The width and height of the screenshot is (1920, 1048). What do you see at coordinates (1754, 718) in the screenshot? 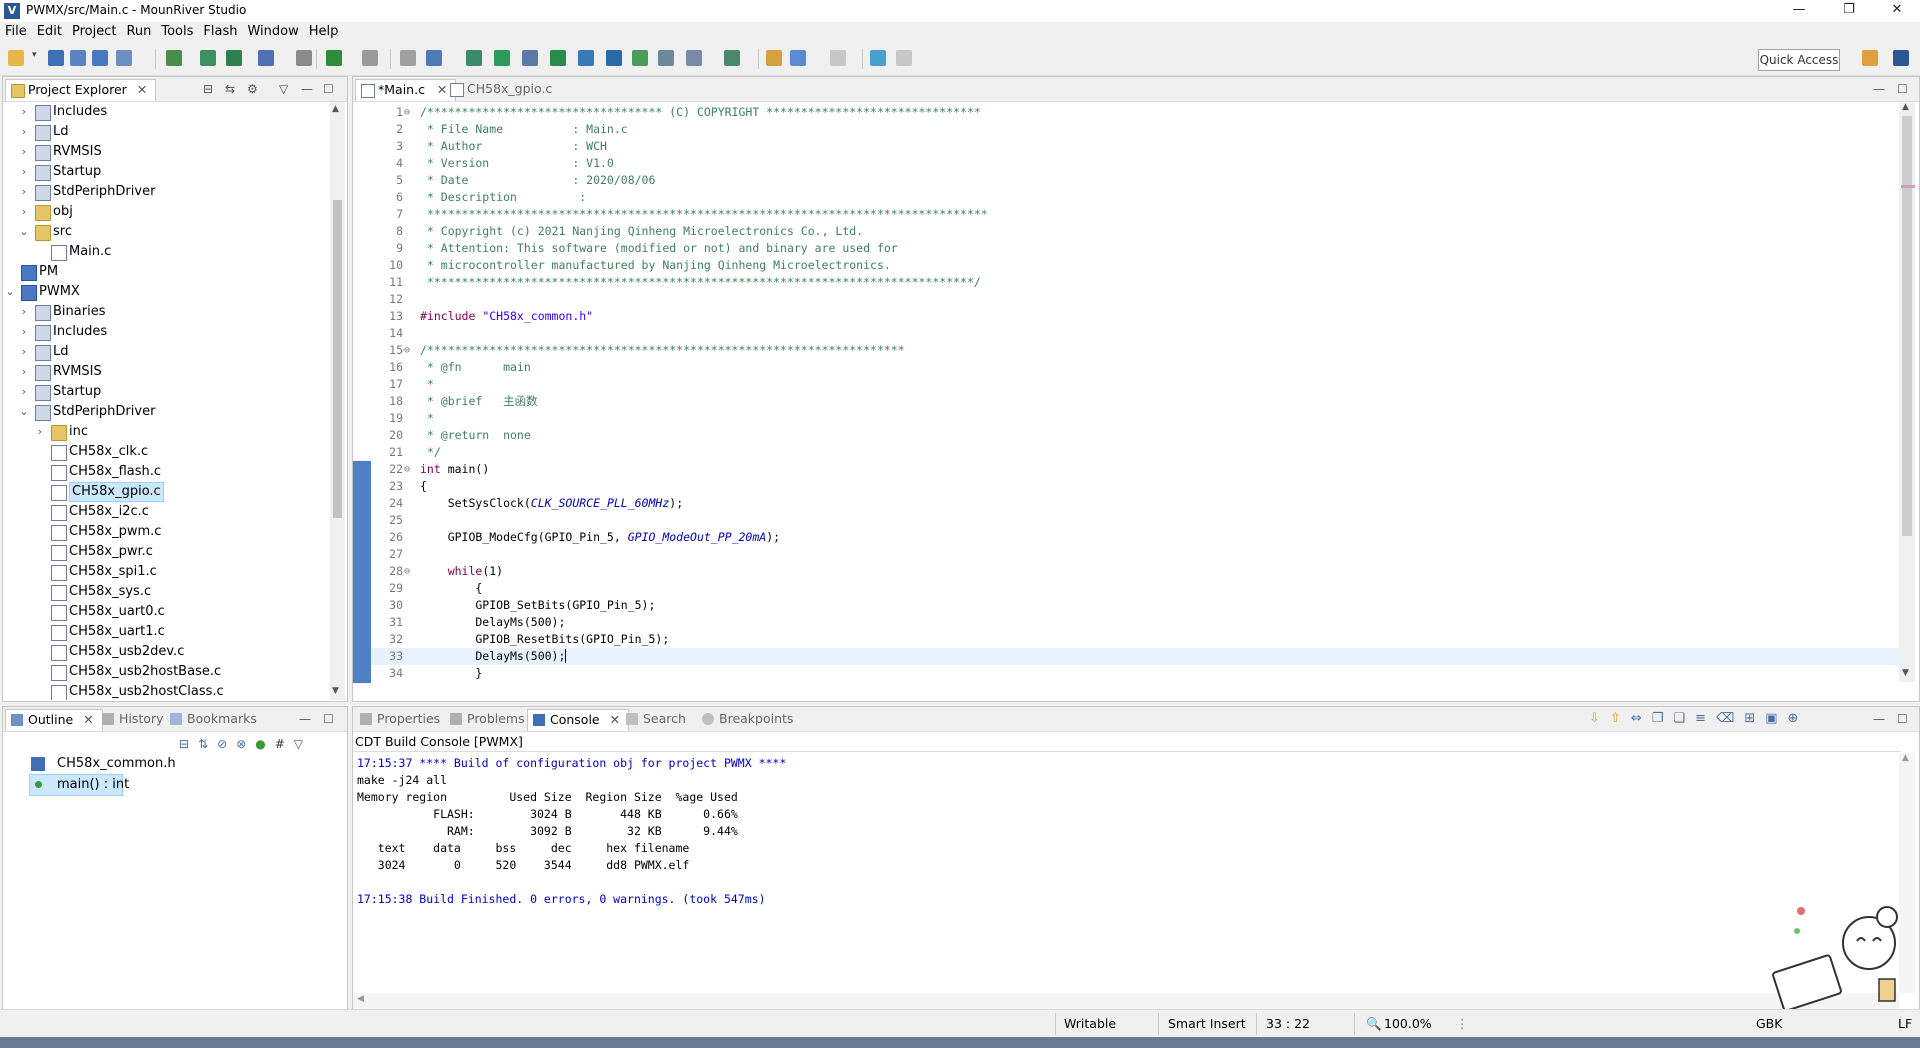
I see `pin-console-icon: ⊞` at bounding box center [1754, 718].